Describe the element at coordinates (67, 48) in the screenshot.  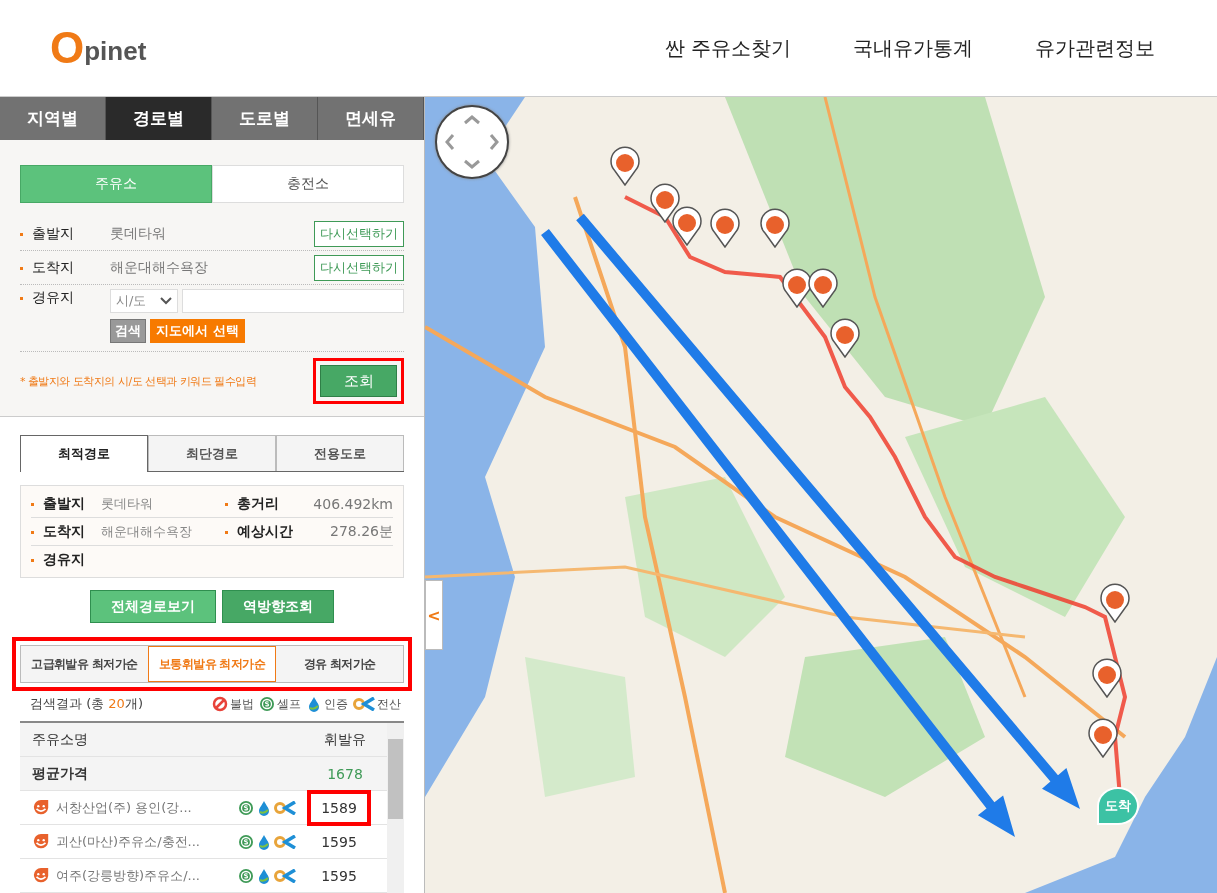
I see `logo-mark: O` at that location.